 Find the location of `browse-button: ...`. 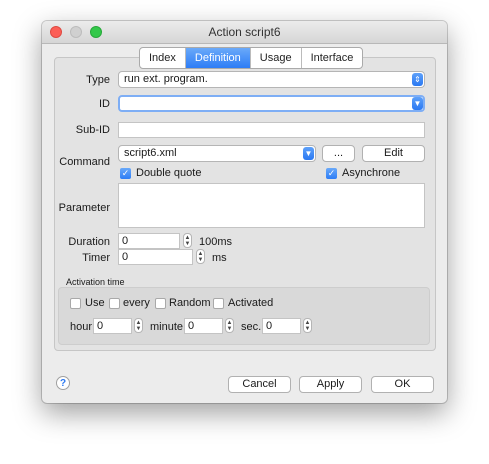

browse-button: ... is located at coordinates (338, 153).